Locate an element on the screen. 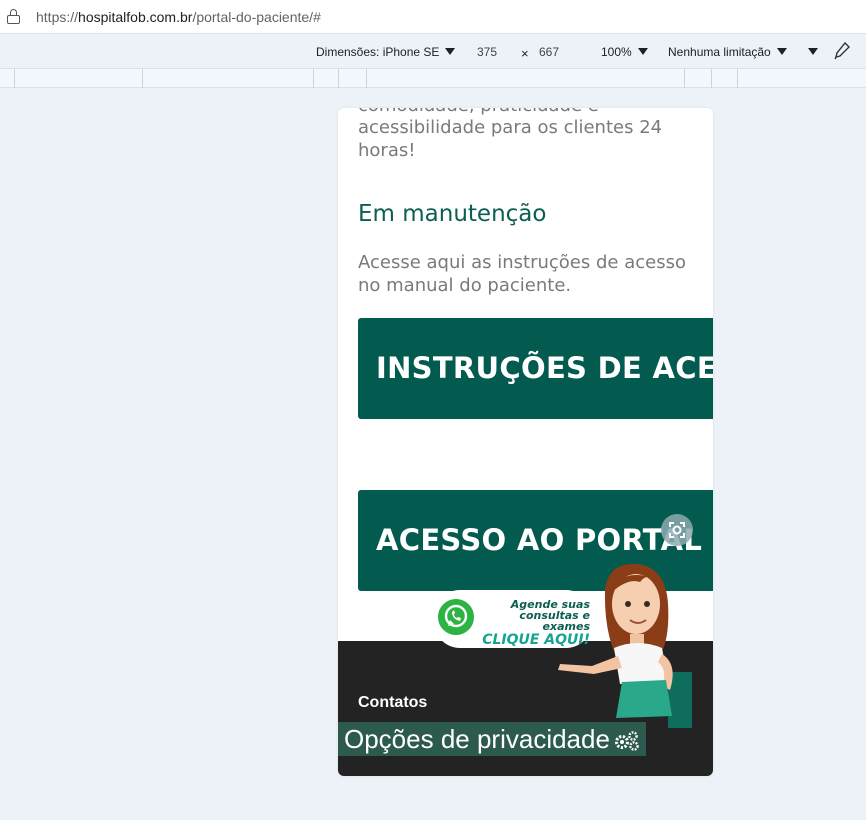  throttle-label: Nenhuma limitação is located at coordinates (719, 52).